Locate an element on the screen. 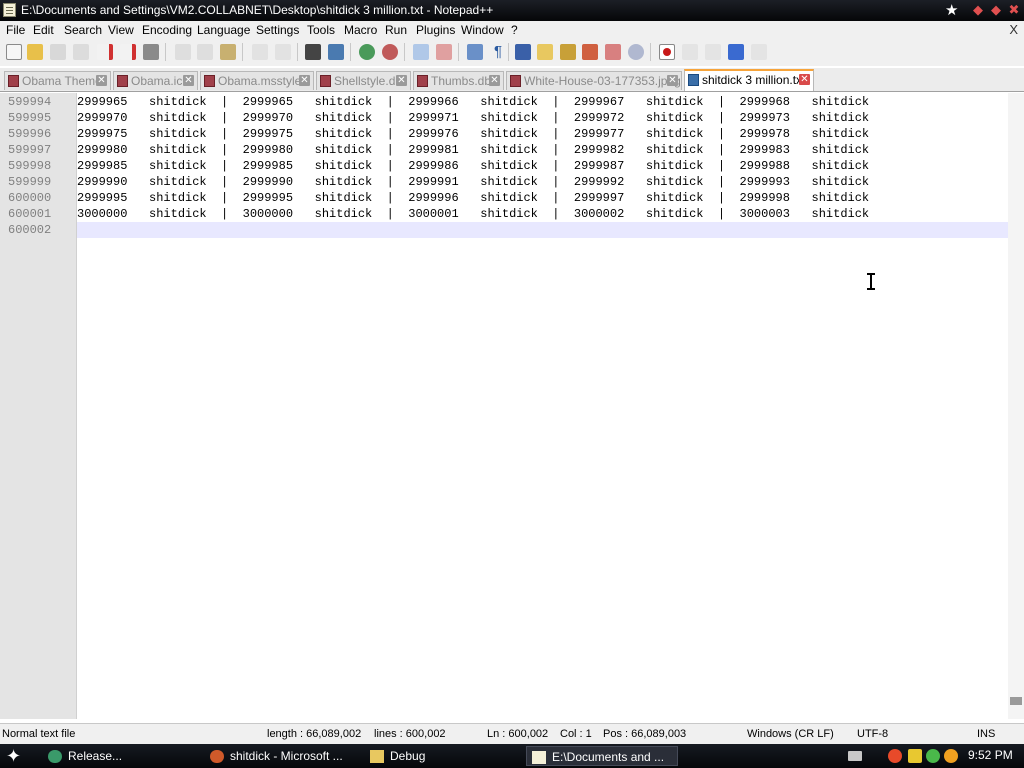 The image size is (1024, 768). taskbar-item-debug: Debug is located at coordinates (445, 756).